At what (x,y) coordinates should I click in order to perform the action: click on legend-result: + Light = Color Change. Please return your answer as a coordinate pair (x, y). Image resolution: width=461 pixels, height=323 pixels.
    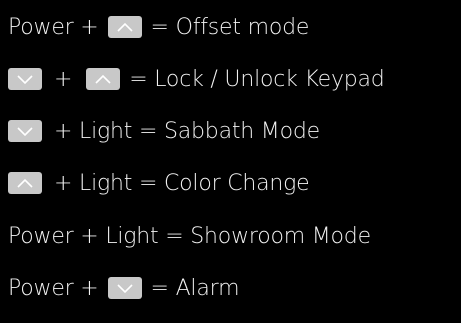
    Looking at the image, I should click on (182, 183).